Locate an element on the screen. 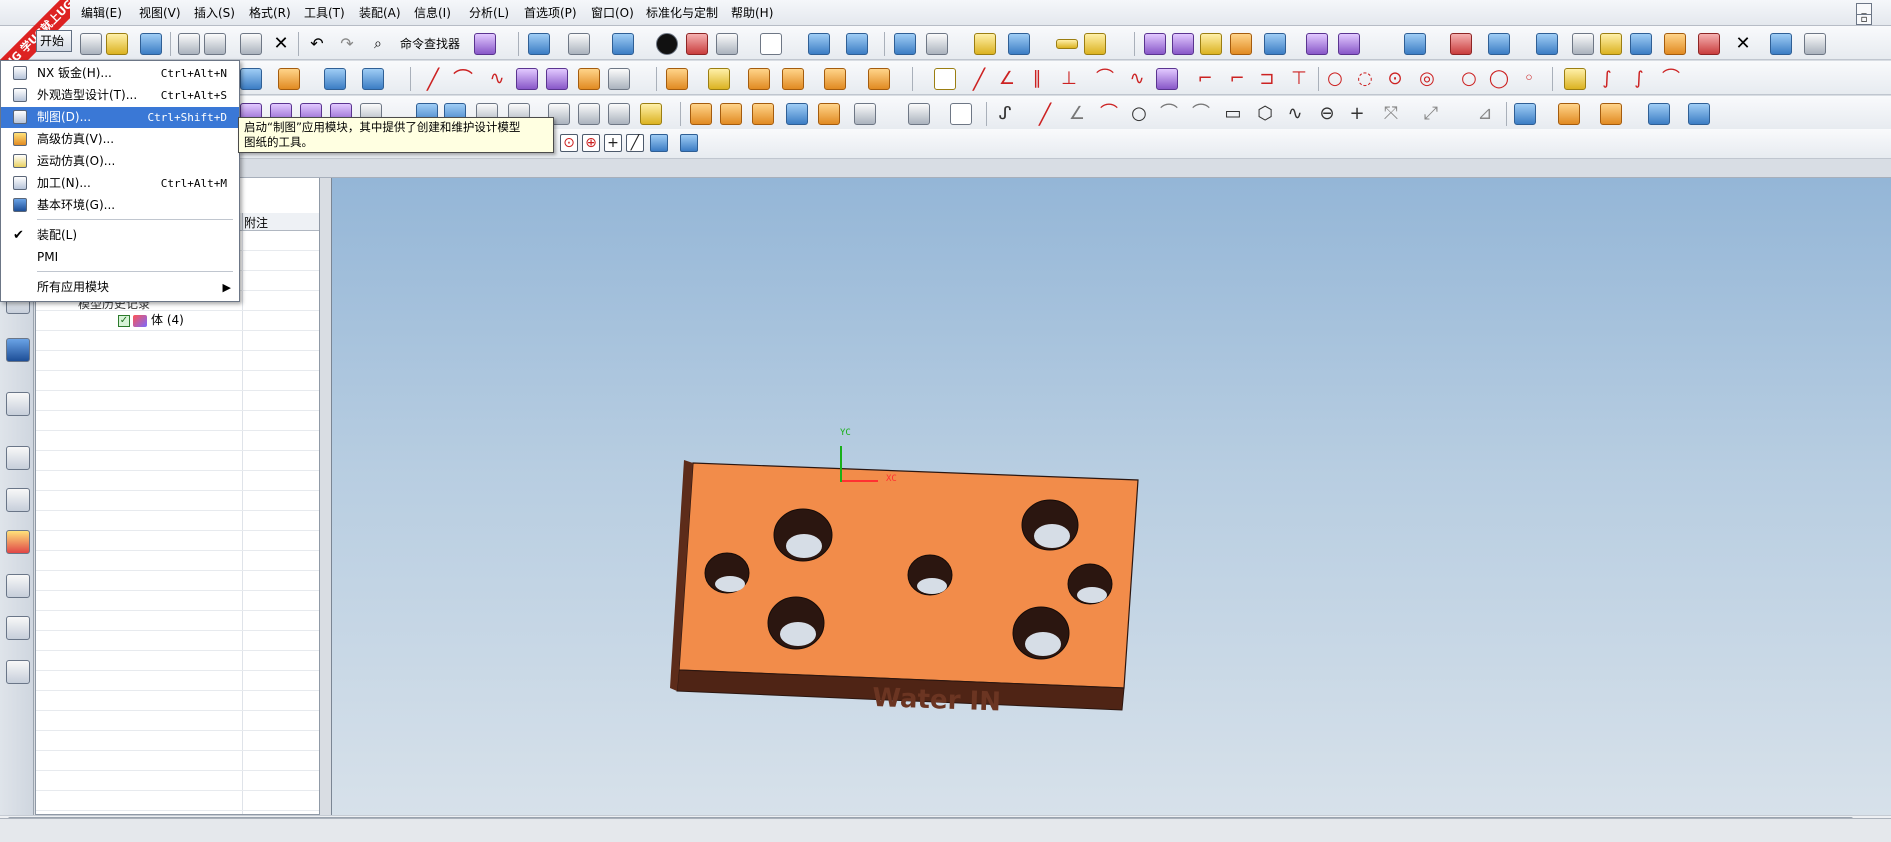 Image resolution: width=1891 pixels, height=842 pixels. background-icon is located at coordinates (727, 44).